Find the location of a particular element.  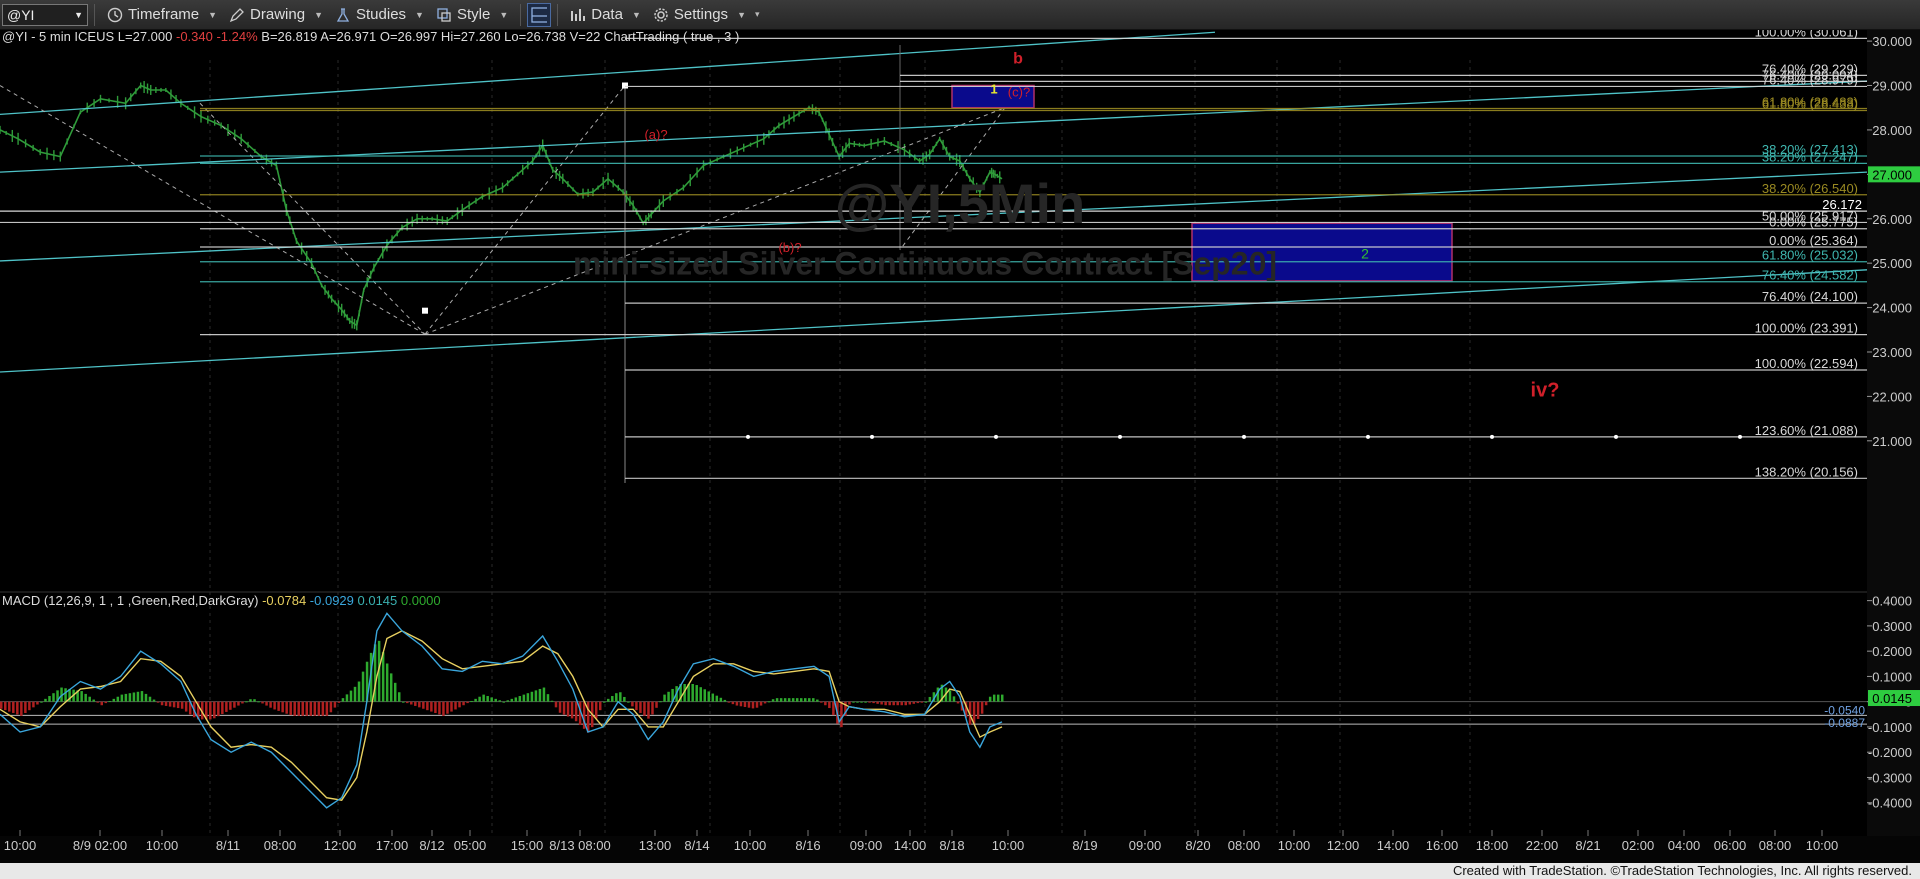

timeframe-label: Timeframe is located at coordinates (164, 14).